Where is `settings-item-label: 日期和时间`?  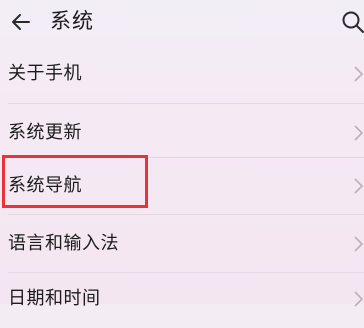
settings-item-label: 日期和时间 is located at coordinates (54, 298).